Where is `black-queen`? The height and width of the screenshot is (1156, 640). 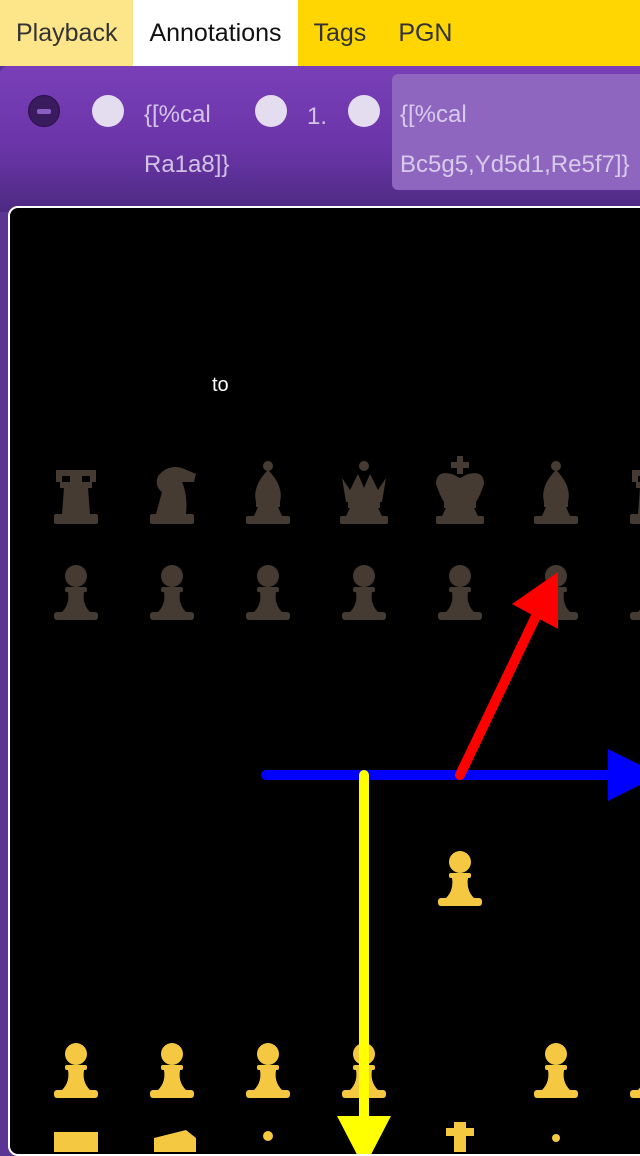 black-queen is located at coordinates (364, 492).